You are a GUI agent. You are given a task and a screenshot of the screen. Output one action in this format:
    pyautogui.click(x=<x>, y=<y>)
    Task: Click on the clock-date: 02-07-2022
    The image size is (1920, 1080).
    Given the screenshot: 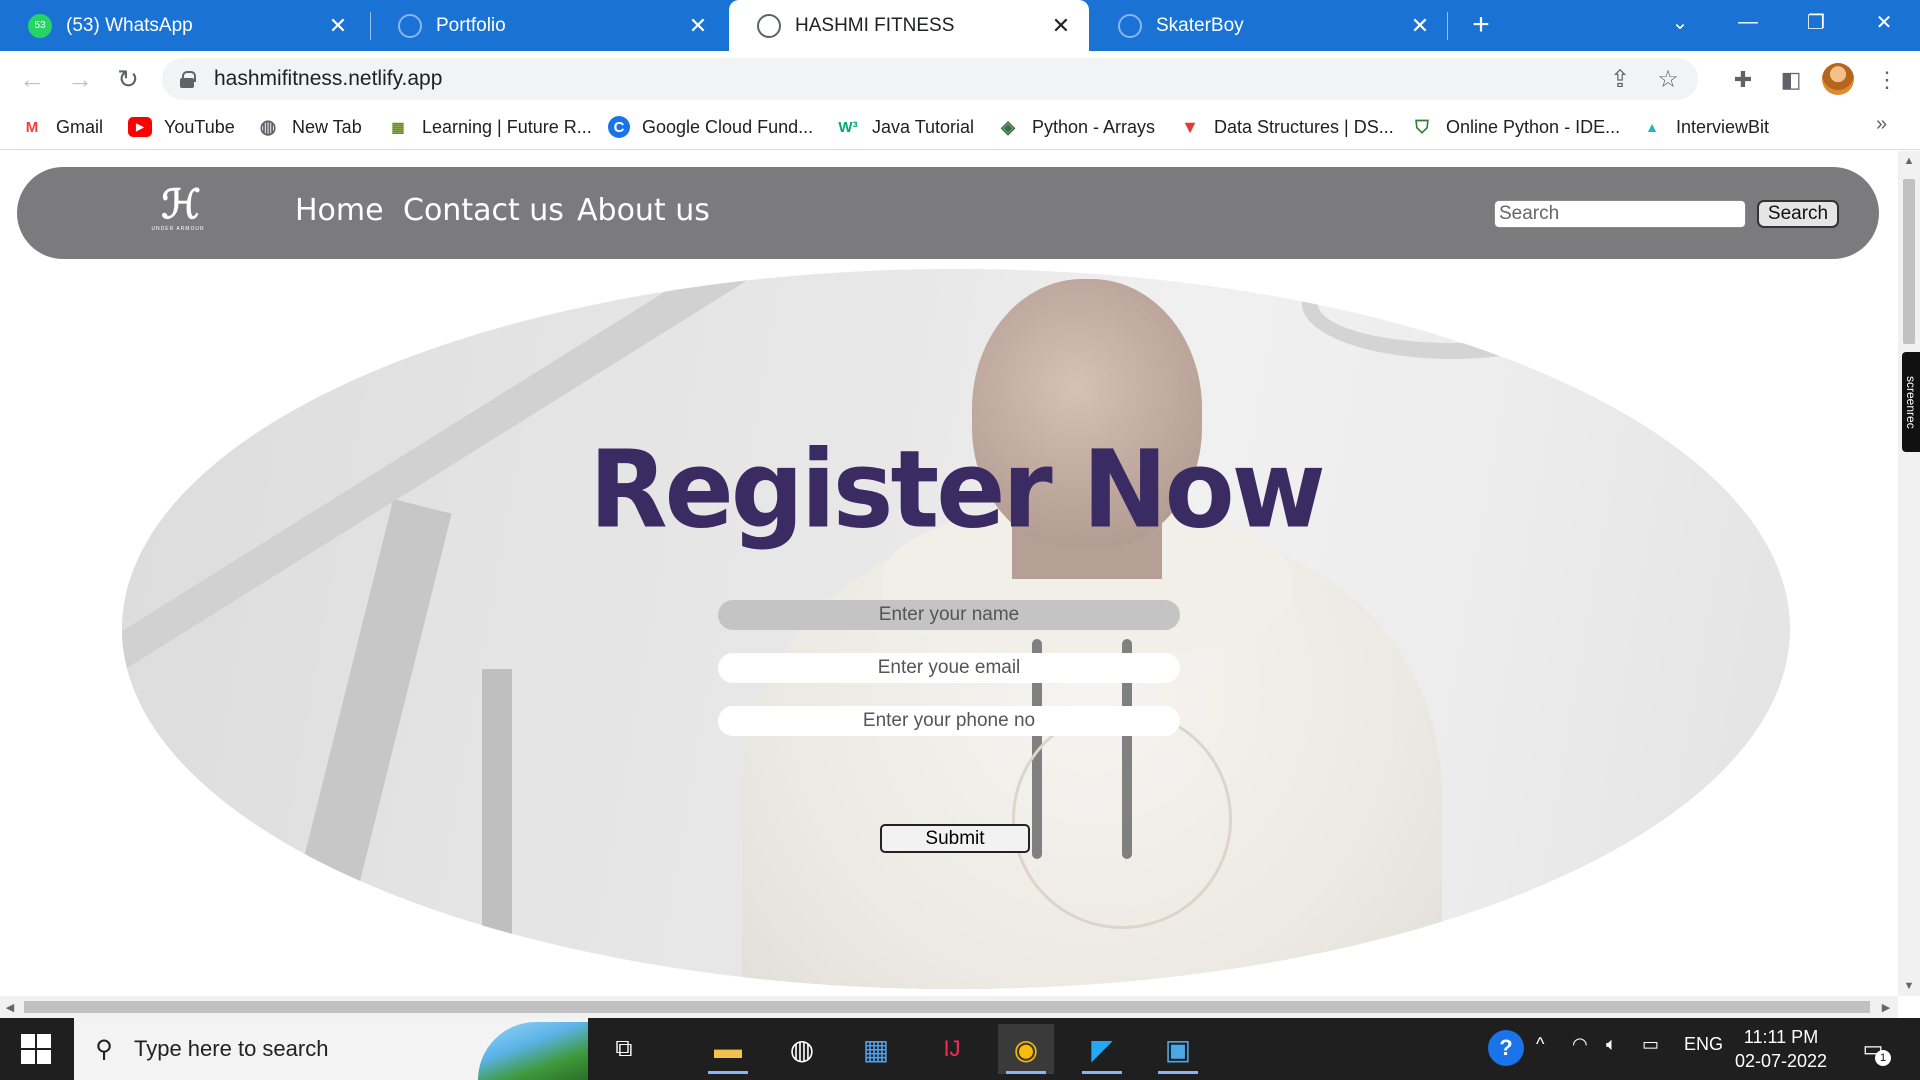 What is the action you would take?
    pyautogui.click(x=1781, y=1061)
    